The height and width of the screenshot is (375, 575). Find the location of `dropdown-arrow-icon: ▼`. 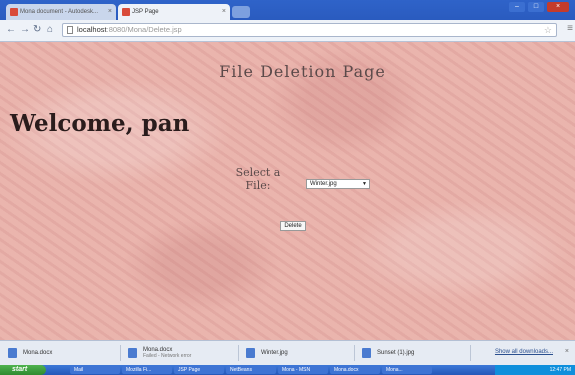

dropdown-arrow-icon: ▼ is located at coordinates (364, 184).